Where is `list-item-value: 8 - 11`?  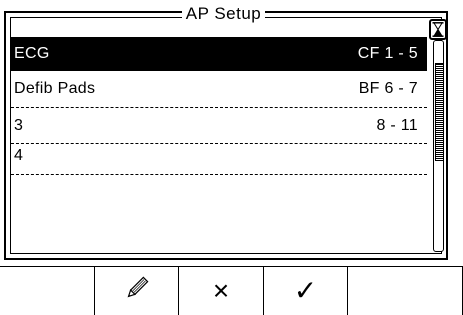
list-item-value: 8 - 11 is located at coordinates (397, 125).